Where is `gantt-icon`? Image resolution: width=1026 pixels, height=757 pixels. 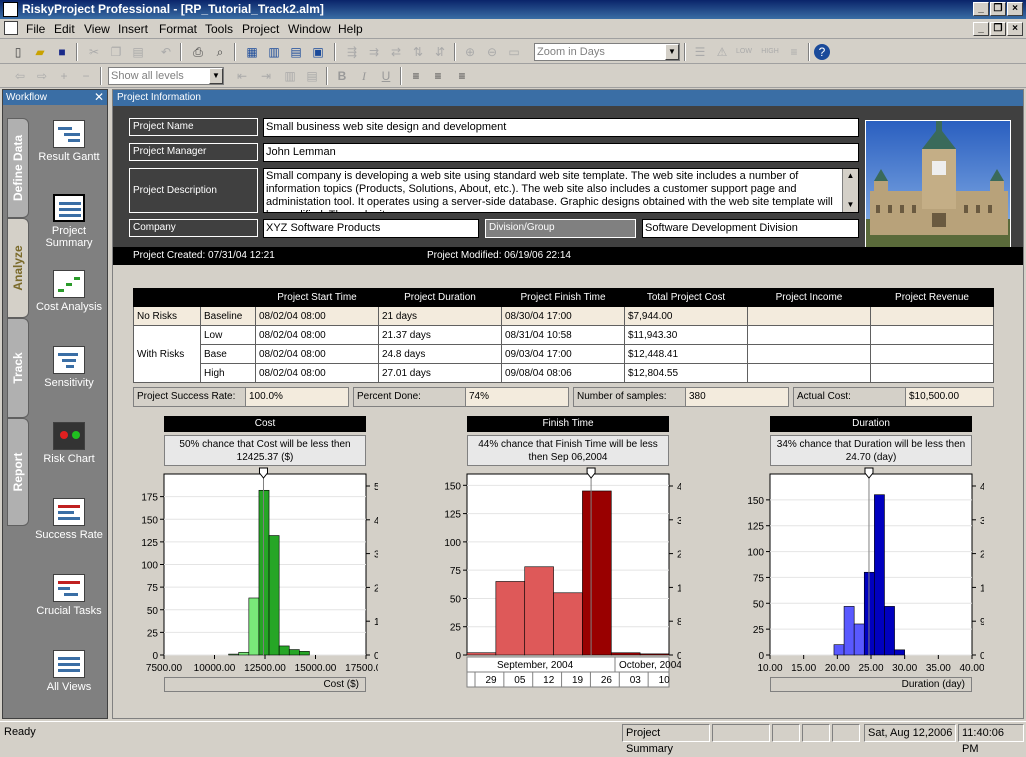 gantt-icon is located at coordinates (69, 134).